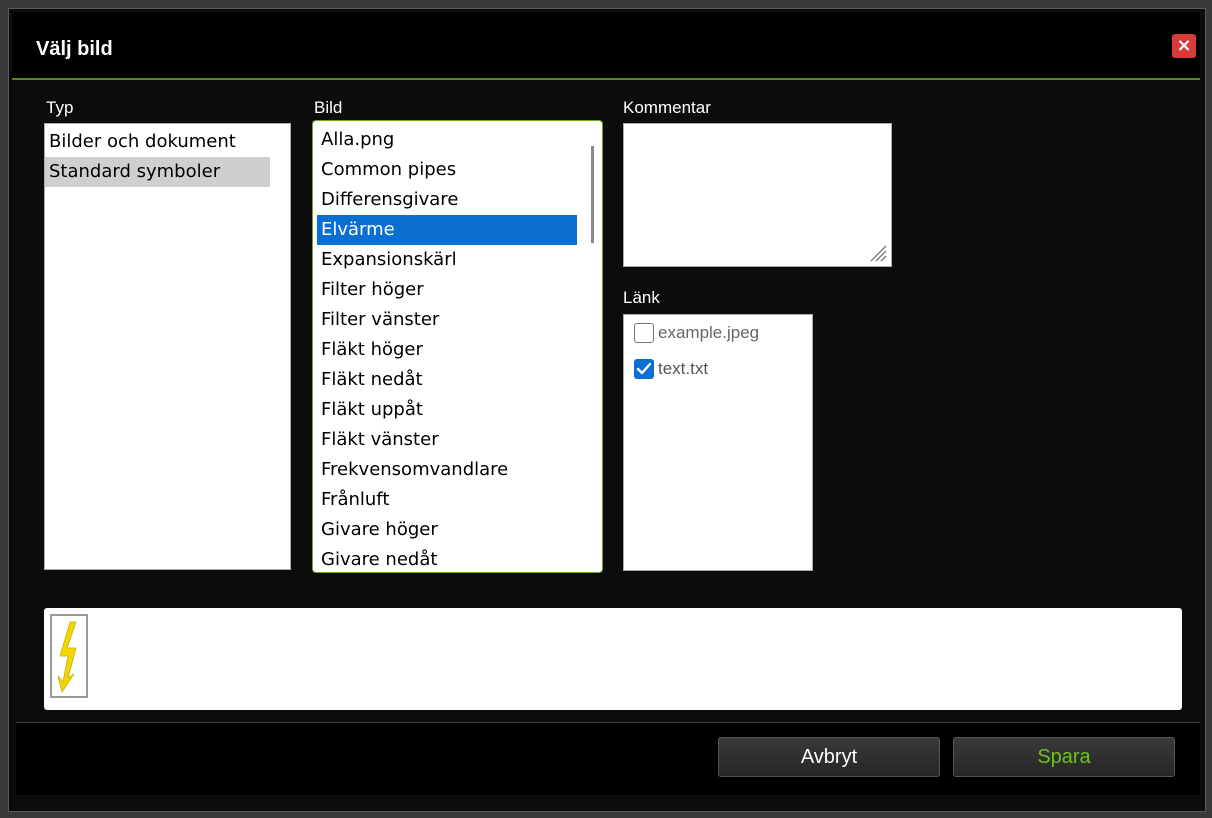  What do you see at coordinates (447, 410) in the screenshot?
I see `bild-item: Fläkt uppåt` at bounding box center [447, 410].